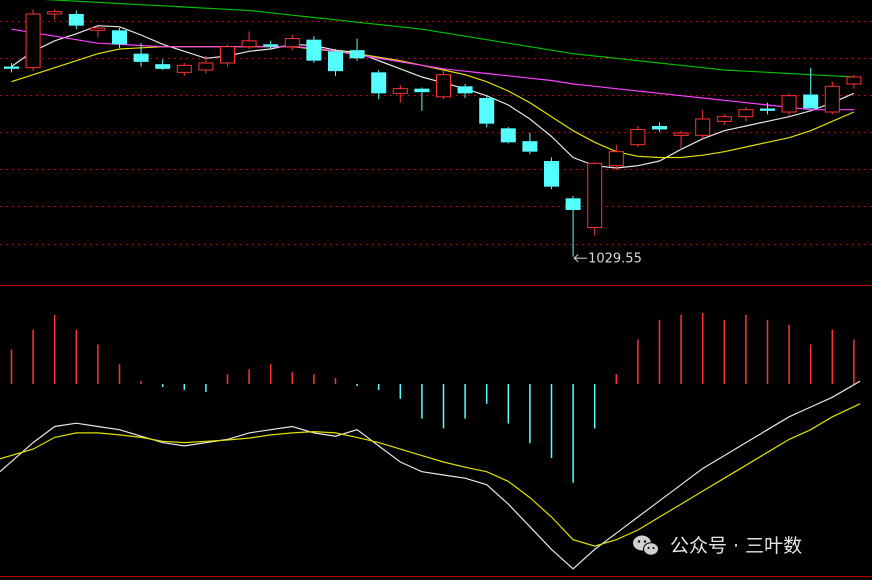  Describe the element at coordinates (736, 546) in the screenshot. I see `watermark-text: 公众号 · 三叶数` at that location.